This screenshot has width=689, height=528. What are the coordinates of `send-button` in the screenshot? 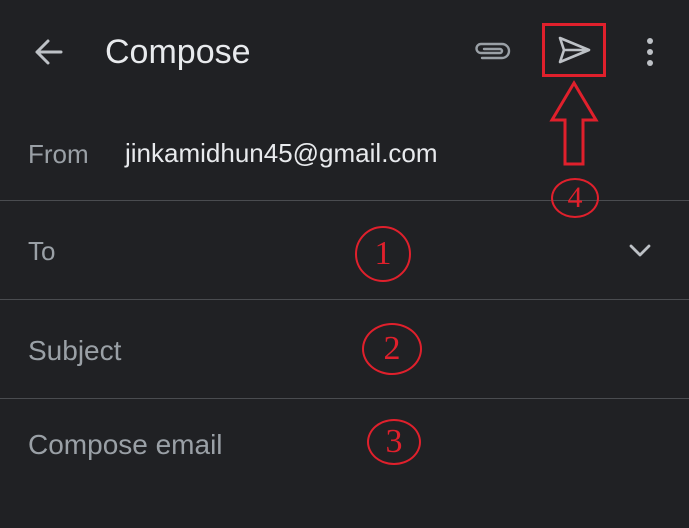 It's located at (574, 50).